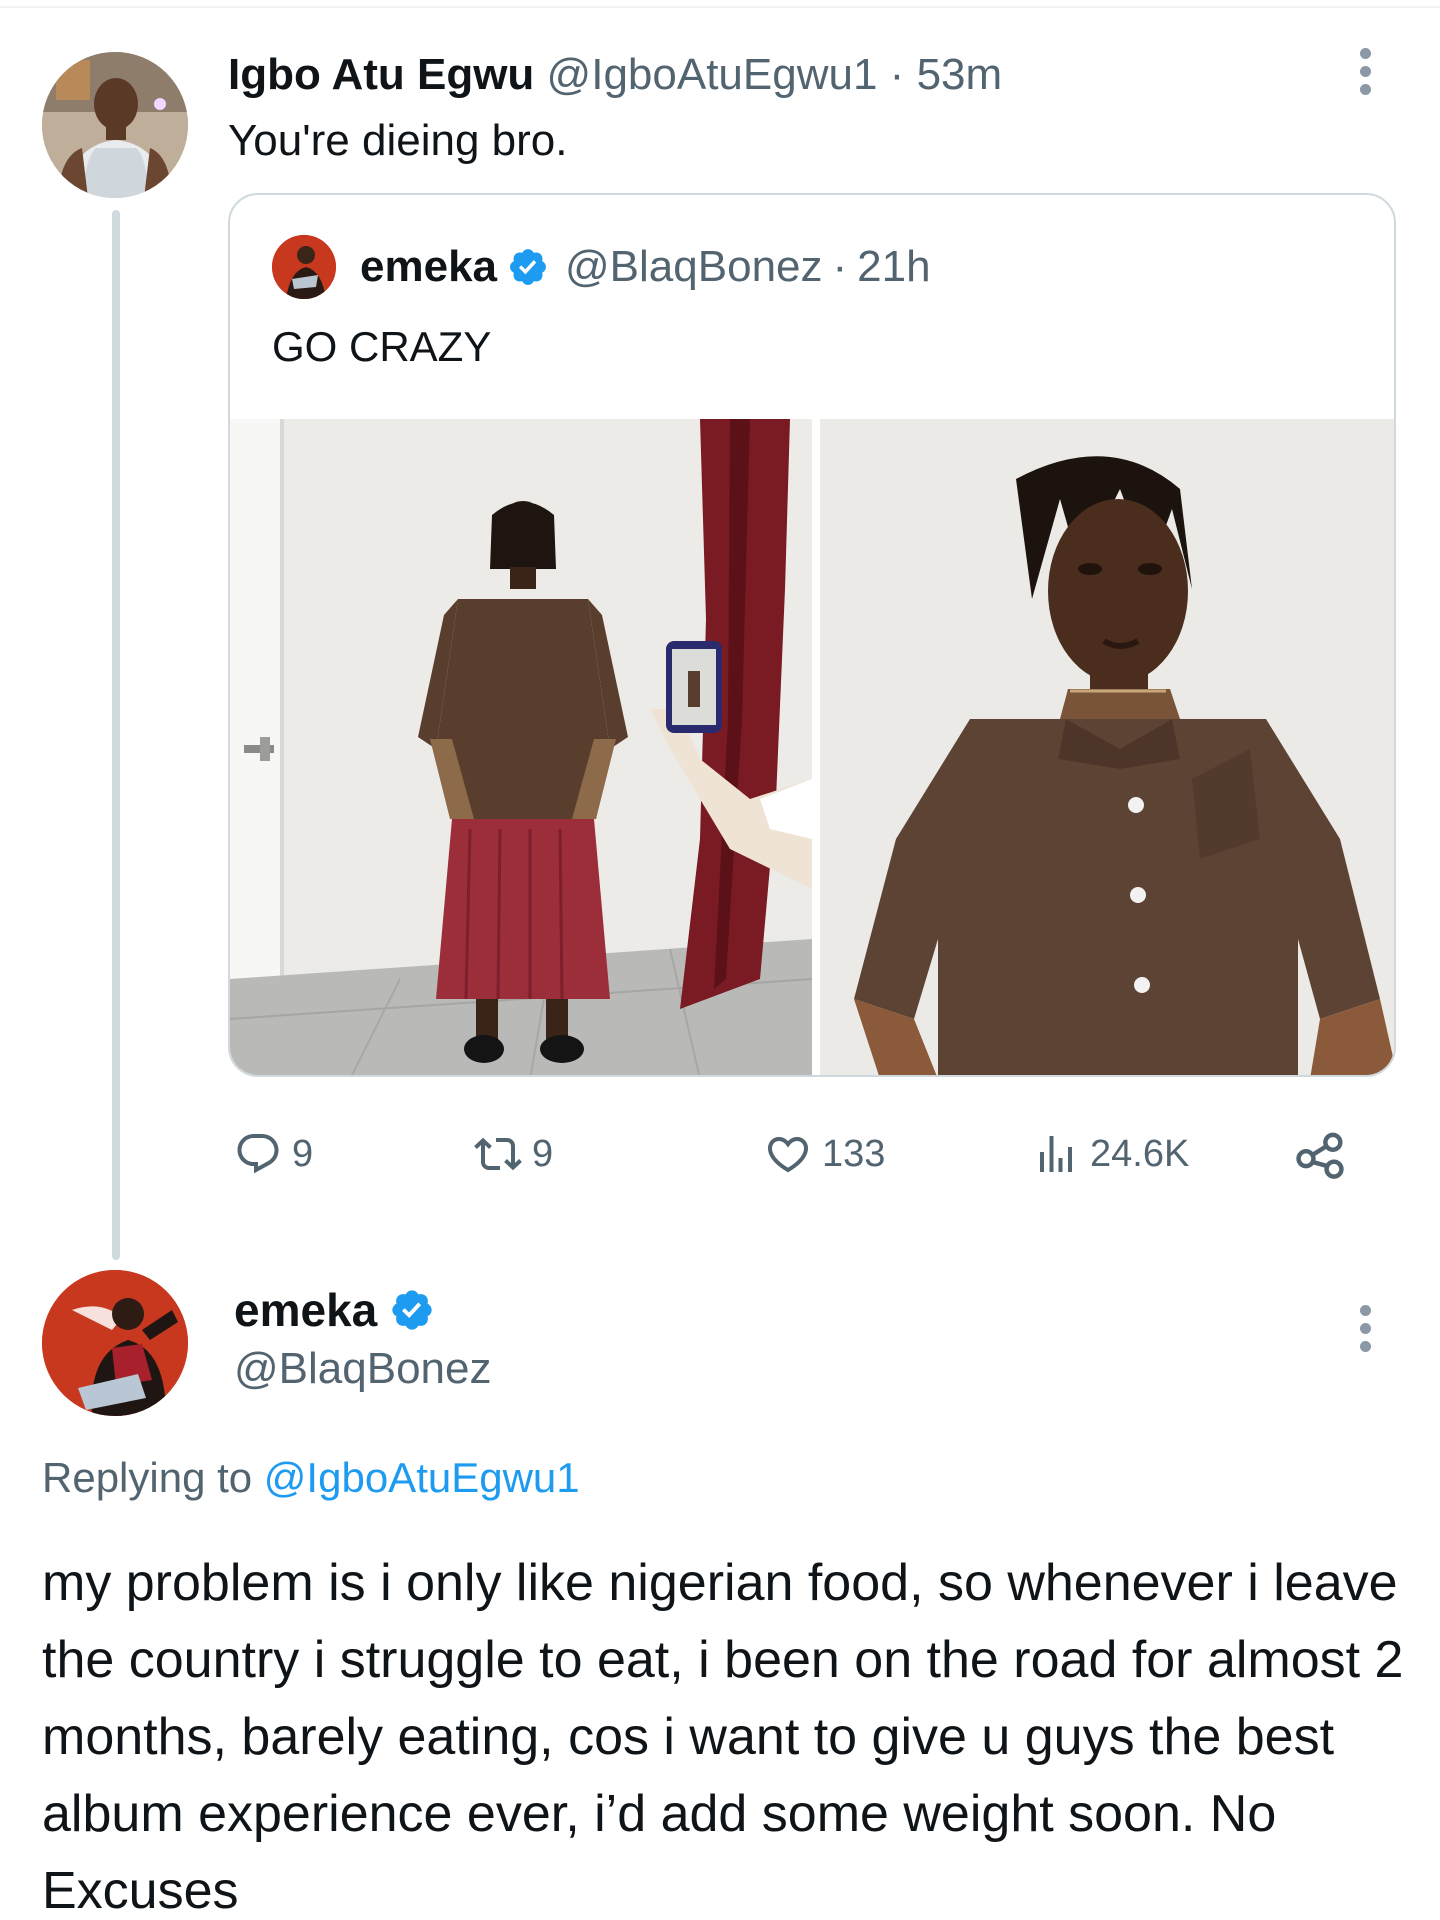 The height and width of the screenshot is (1920, 1440). I want to click on views-count: 24.6K, so click(1140, 1153).